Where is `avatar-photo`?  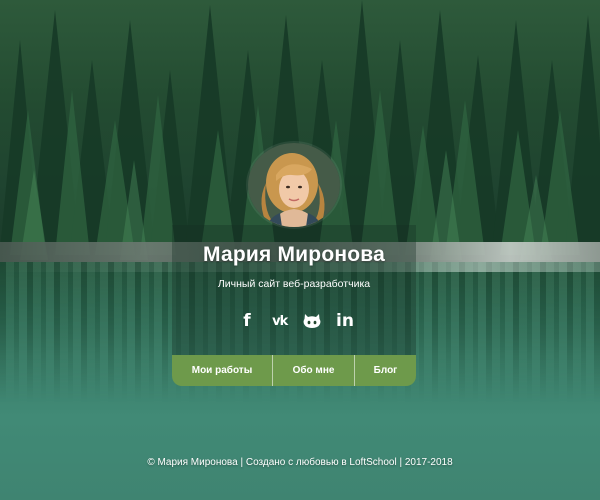
avatar-photo is located at coordinates (294, 185).